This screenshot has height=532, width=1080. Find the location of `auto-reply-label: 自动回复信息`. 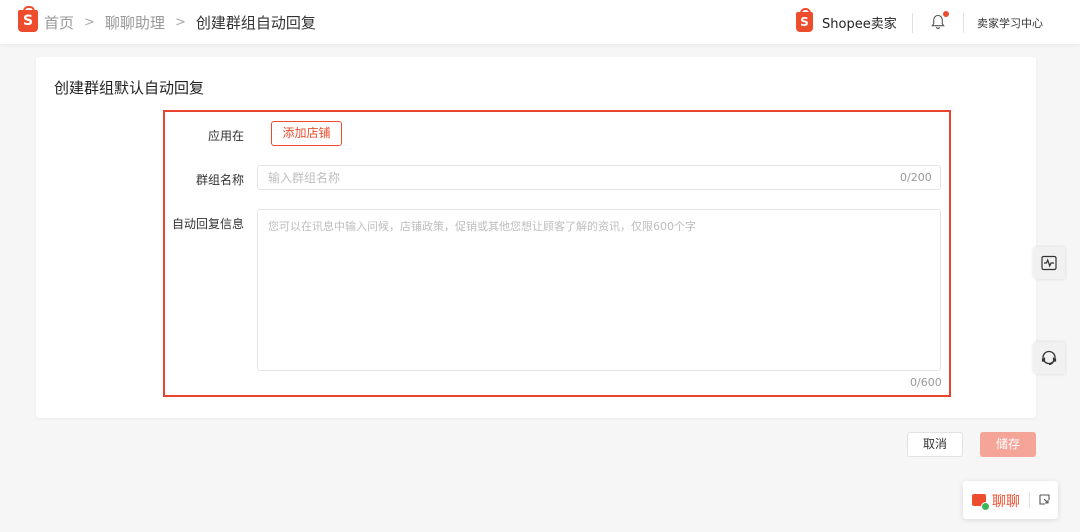

auto-reply-label: 自动回复信息 is located at coordinates (207, 224).